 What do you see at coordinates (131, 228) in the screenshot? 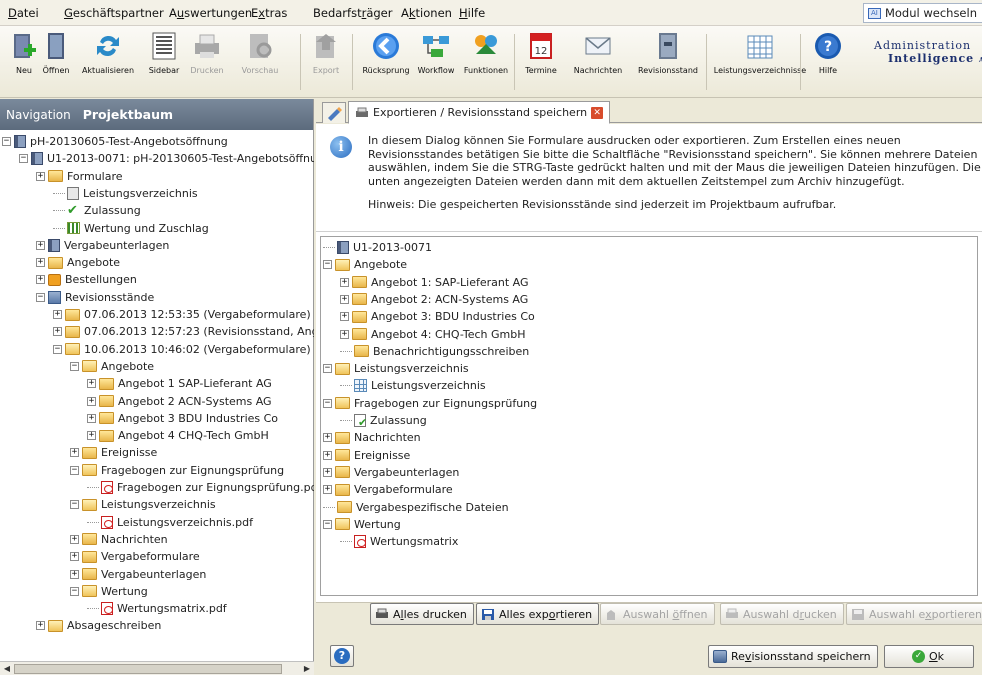
I see `tree-node: Wertung und Zuschlag` at bounding box center [131, 228].